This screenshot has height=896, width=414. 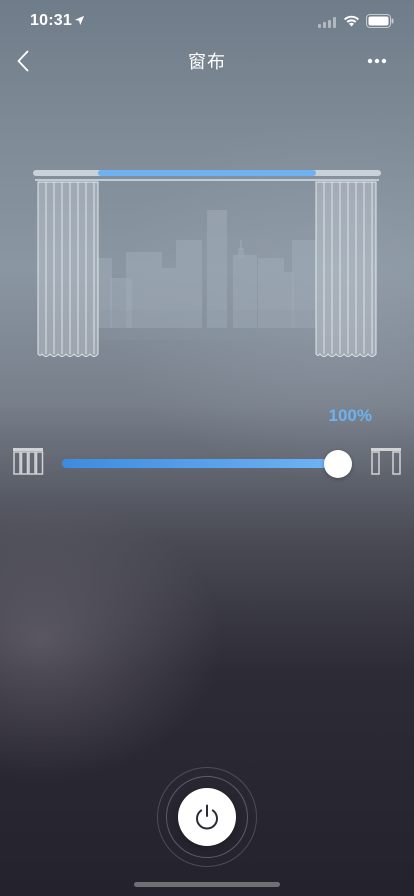 What do you see at coordinates (68, 269) in the screenshot?
I see `left-curtain` at bounding box center [68, 269].